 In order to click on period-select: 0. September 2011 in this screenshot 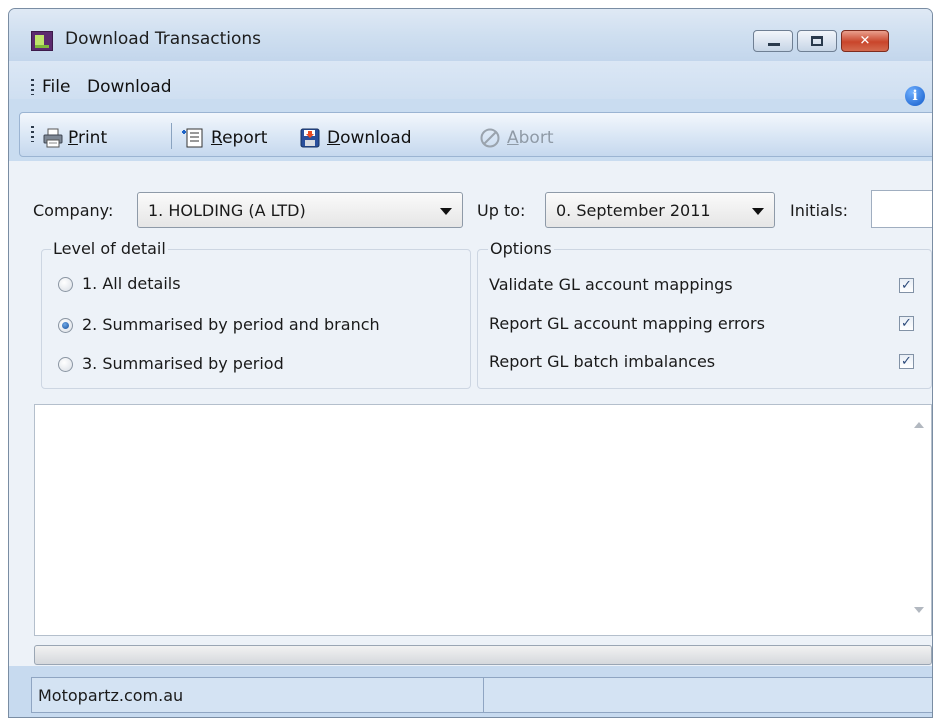, I will do `click(660, 210)`.